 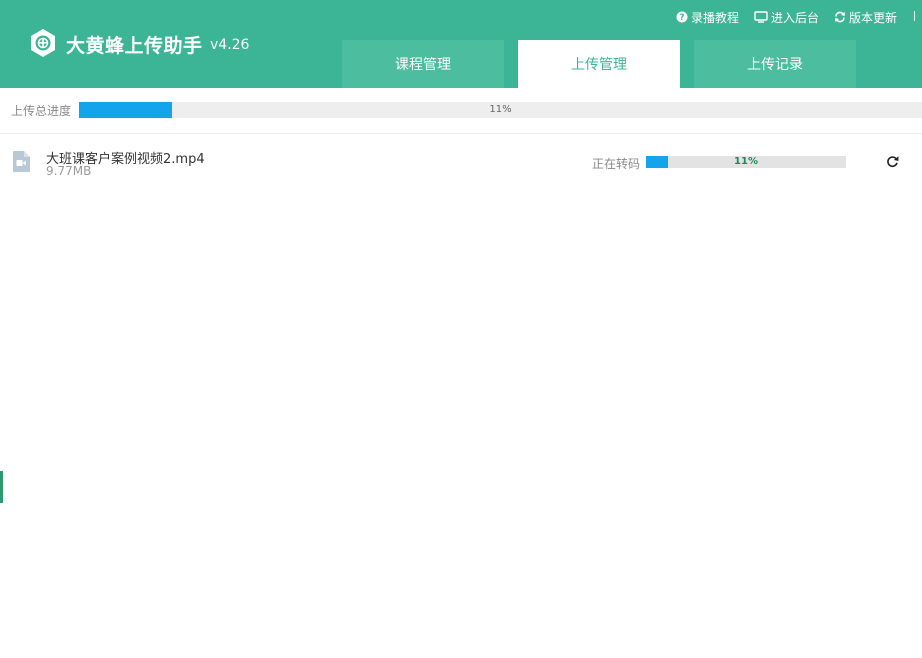 I want to click on admin-backend-link: 进入后台, so click(x=786, y=17).